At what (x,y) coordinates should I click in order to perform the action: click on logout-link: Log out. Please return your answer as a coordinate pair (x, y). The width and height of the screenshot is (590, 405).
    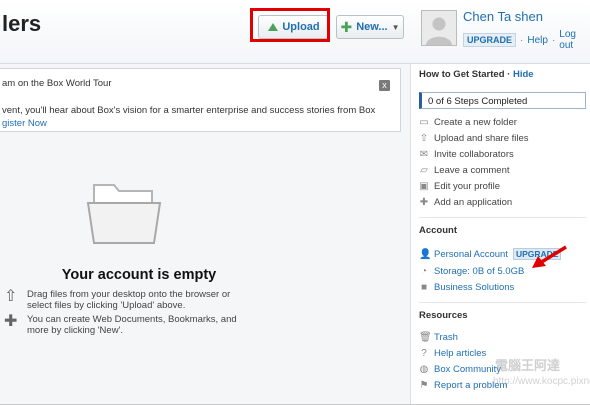
    Looking at the image, I should click on (574, 40).